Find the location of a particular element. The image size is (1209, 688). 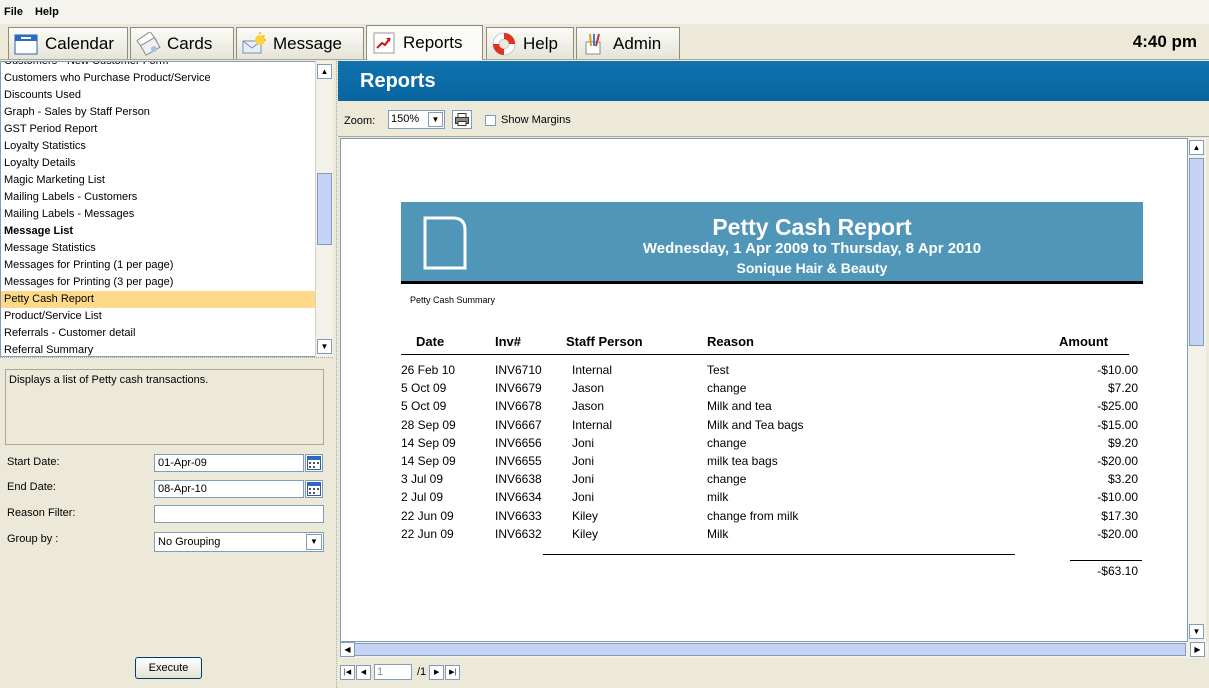

table-cell-amount: -$10.00 is located at coordinates (1117, 370).